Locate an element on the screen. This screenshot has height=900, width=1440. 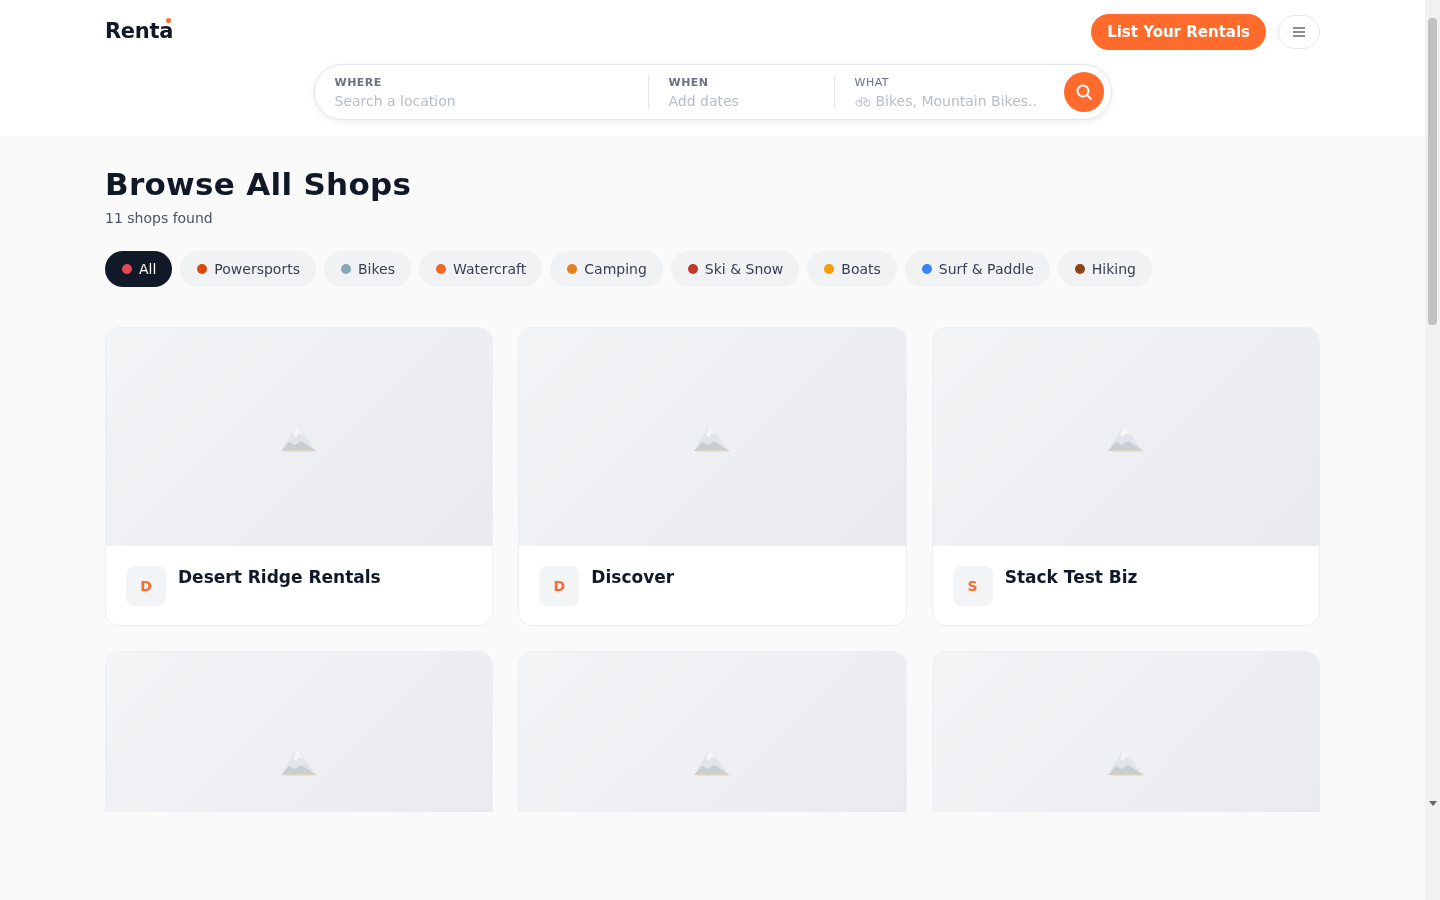
category-chip: Hiking is located at coordinates (1104, 269).